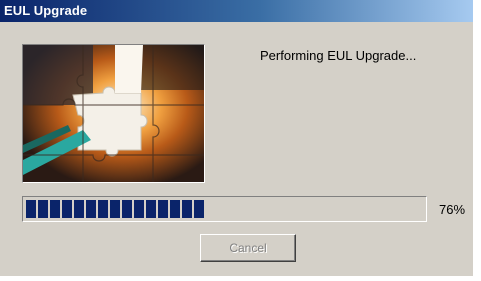  What do you see at coordinates (452, 209) in the screenshot?
I see `progress-percent: 76%` at bounding box center [452, 209].